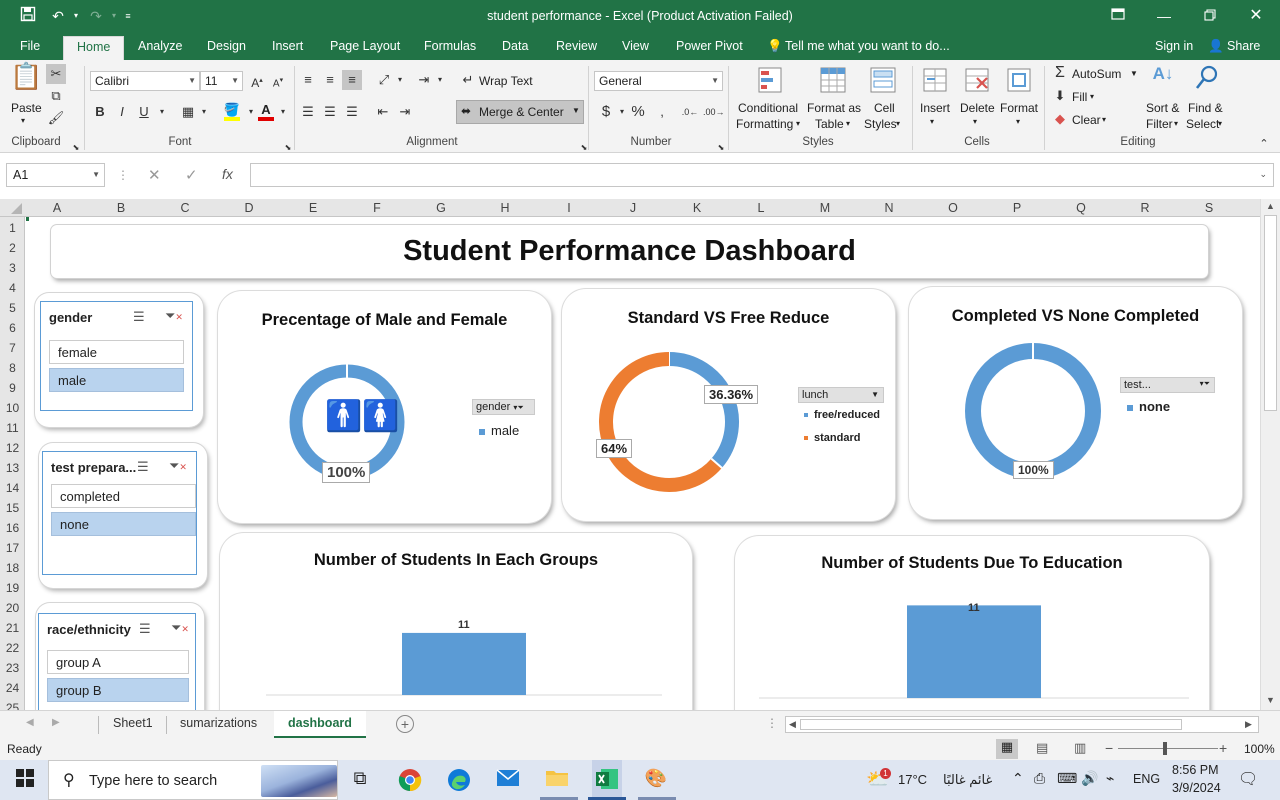  Describe the element at coordinates (1162, 108) in the screenshot. I see `sort-filter-label-1: Sort &` at that location.